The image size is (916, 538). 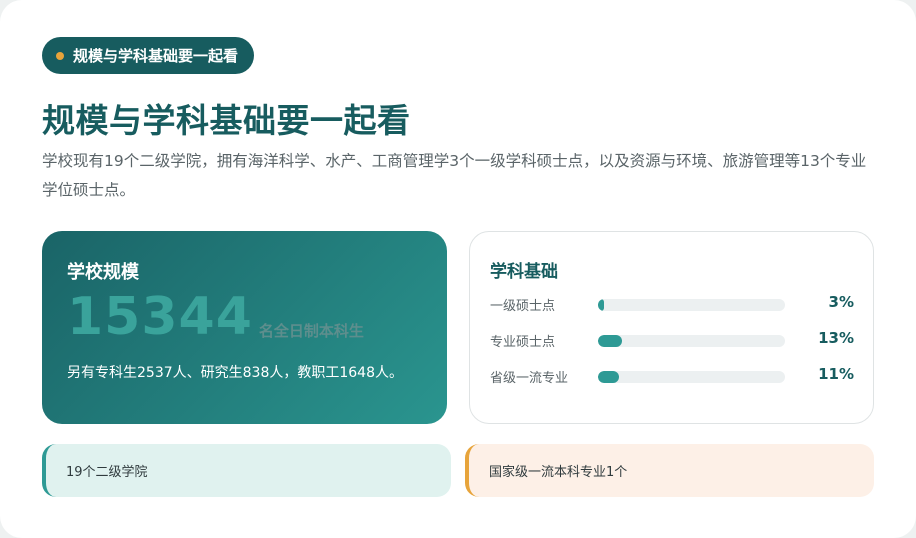 I want to click on page-title: 规模与学科基础要一起看, so click(x=226, y=120).